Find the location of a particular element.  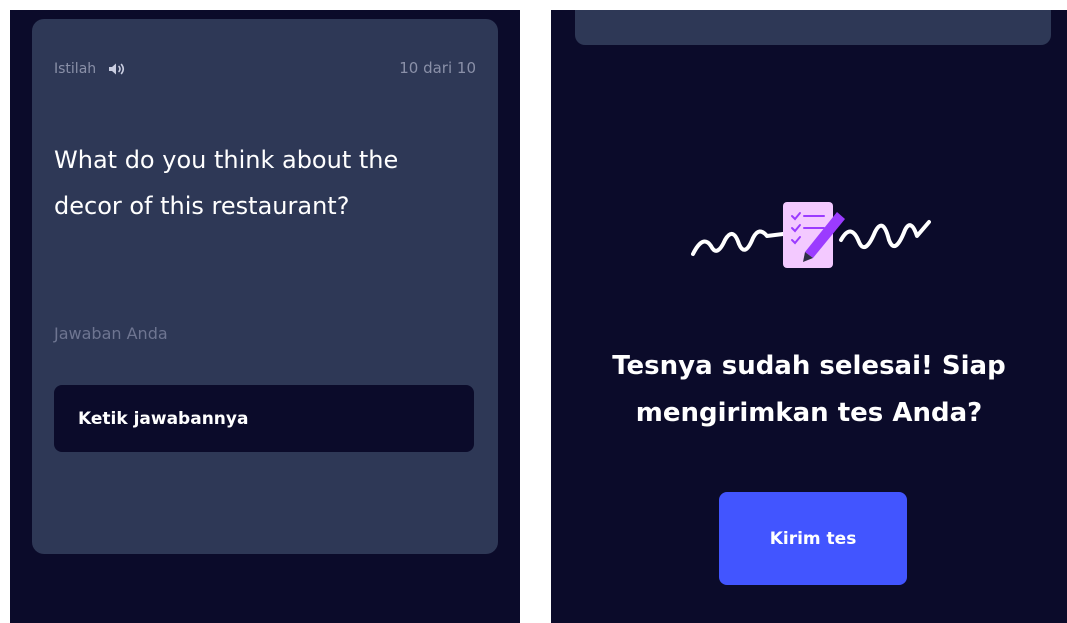

question-counter: 10 dari 10 is located at coordinates (437, 68).